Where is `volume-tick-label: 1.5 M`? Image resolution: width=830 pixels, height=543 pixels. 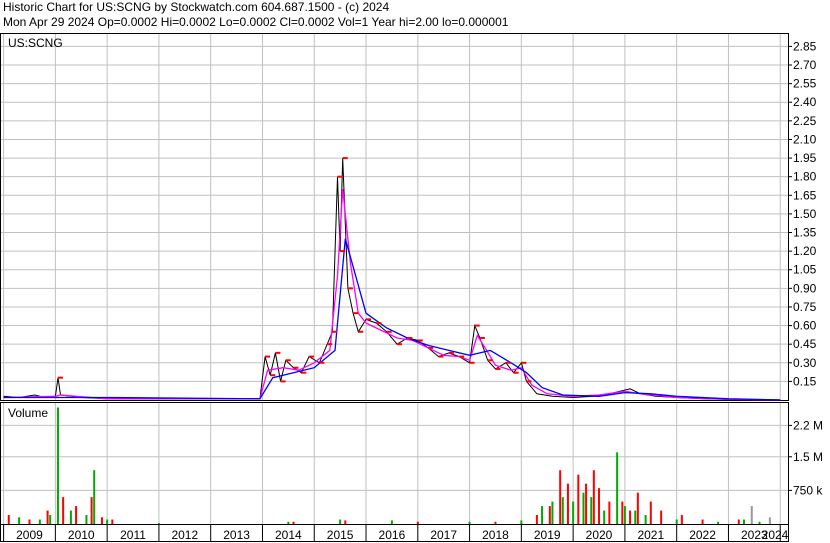 volume-tick-label: 1.5 M is located at coordinates (808, 457).